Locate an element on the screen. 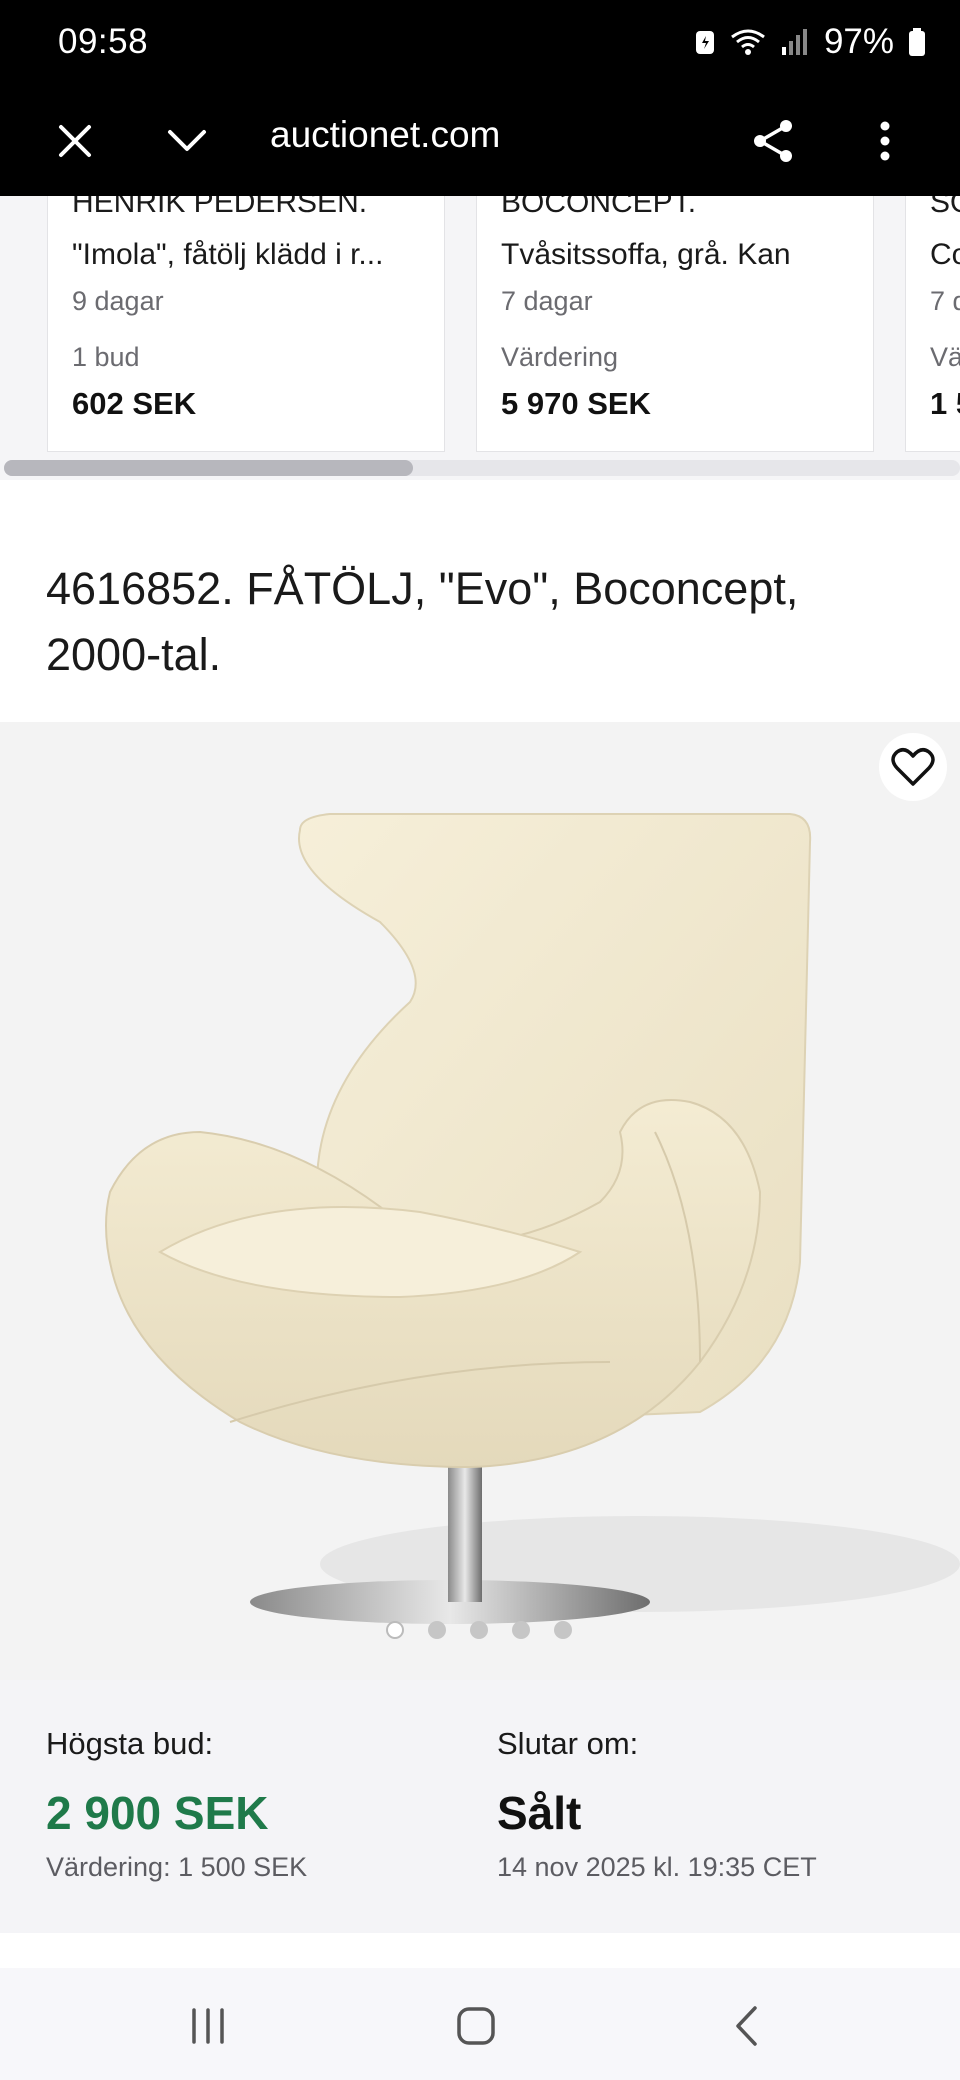 This screenshot has width=960, height=2080. card-time-left: 7 dagar is located at coordinates (547, 301).